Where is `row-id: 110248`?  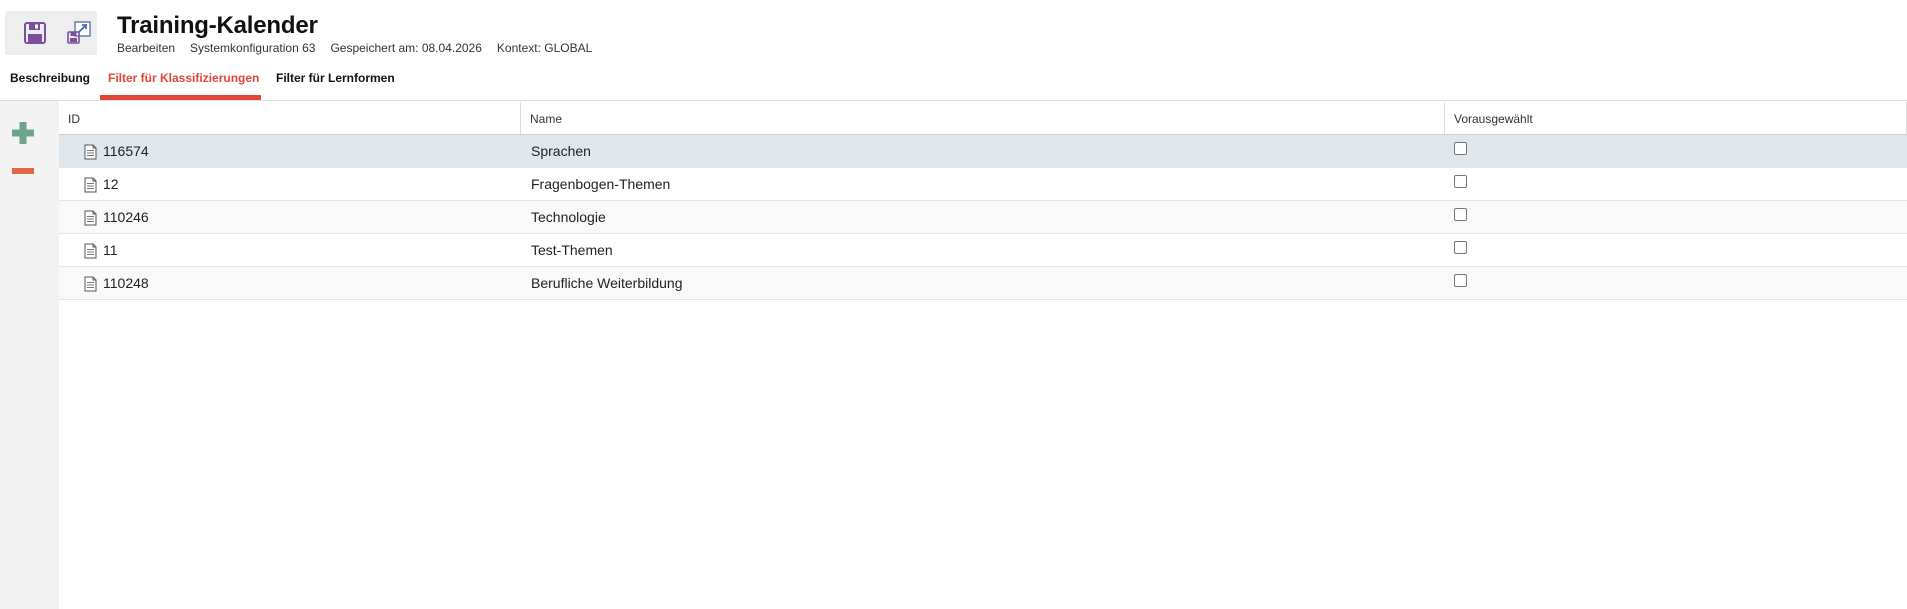 row-id: 110248 is located at coordinates (126, 283).